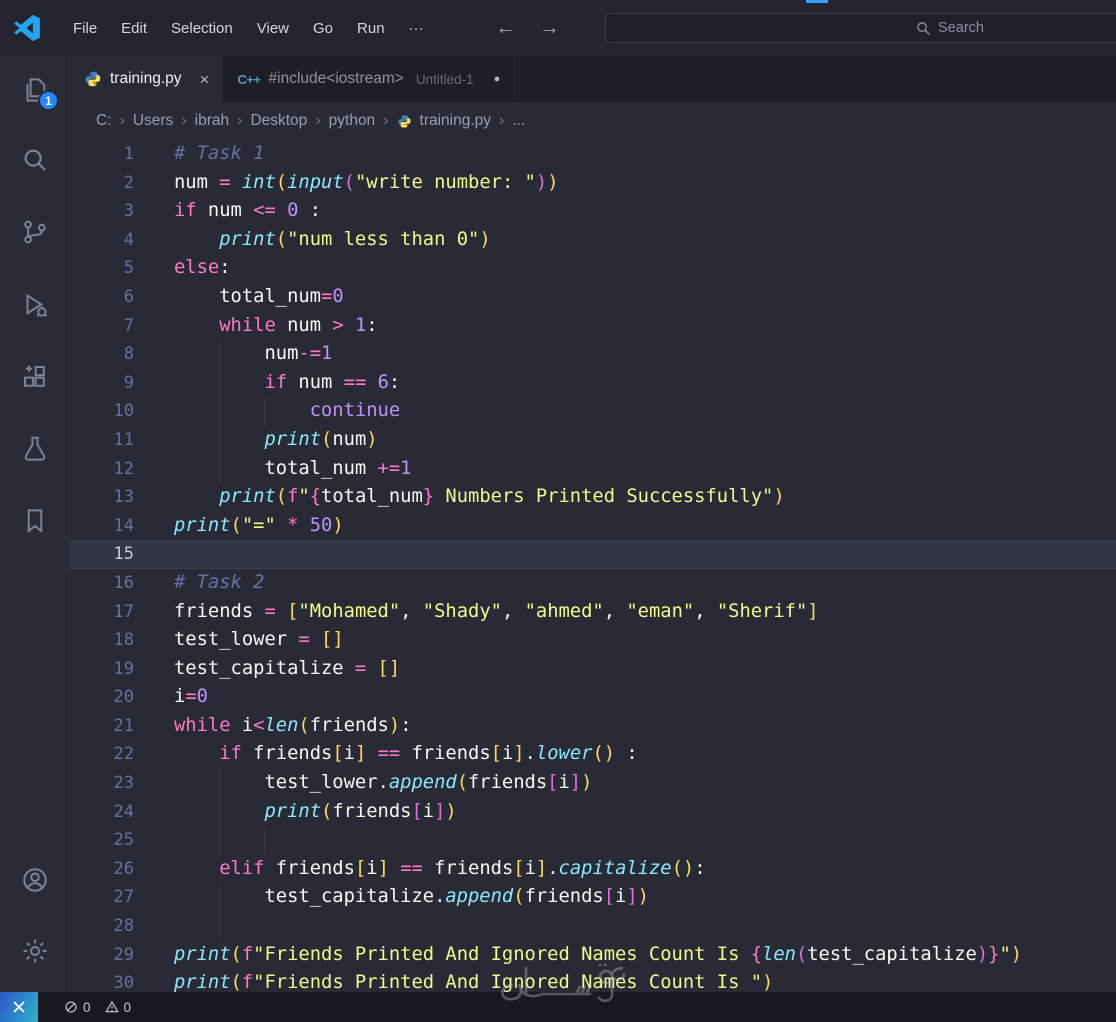 The height and width of the screenshot is (1022, 1116). What do you see at coordinates (593, 383) in the screenshot?
I see `code-line: 9 if num == 6:` at bounding box center [593, 383].